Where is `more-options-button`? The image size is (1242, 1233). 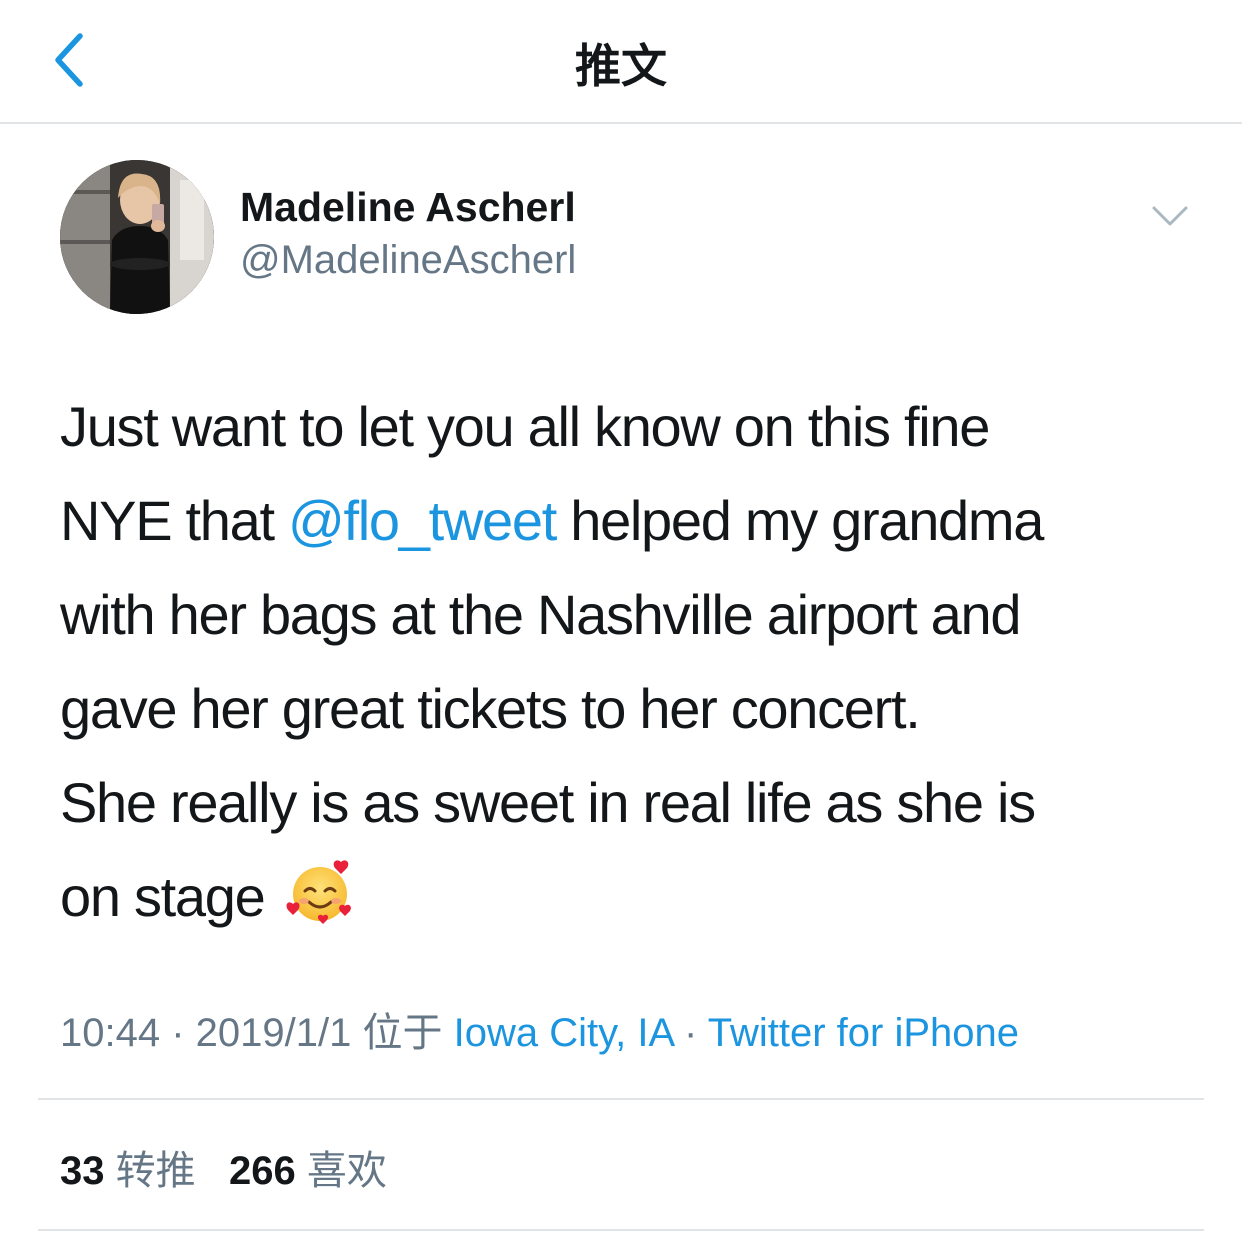 more-options-button is located at coordinates (1170, 218).